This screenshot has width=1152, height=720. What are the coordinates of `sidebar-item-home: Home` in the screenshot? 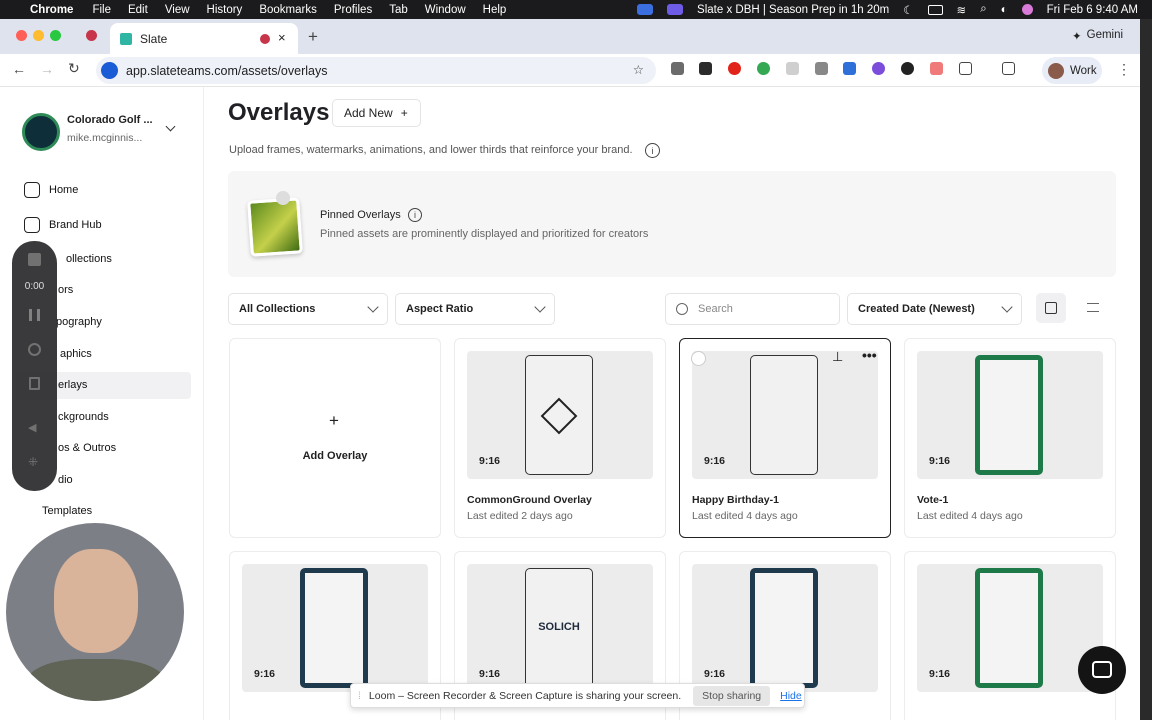 It's located at (51, 190).